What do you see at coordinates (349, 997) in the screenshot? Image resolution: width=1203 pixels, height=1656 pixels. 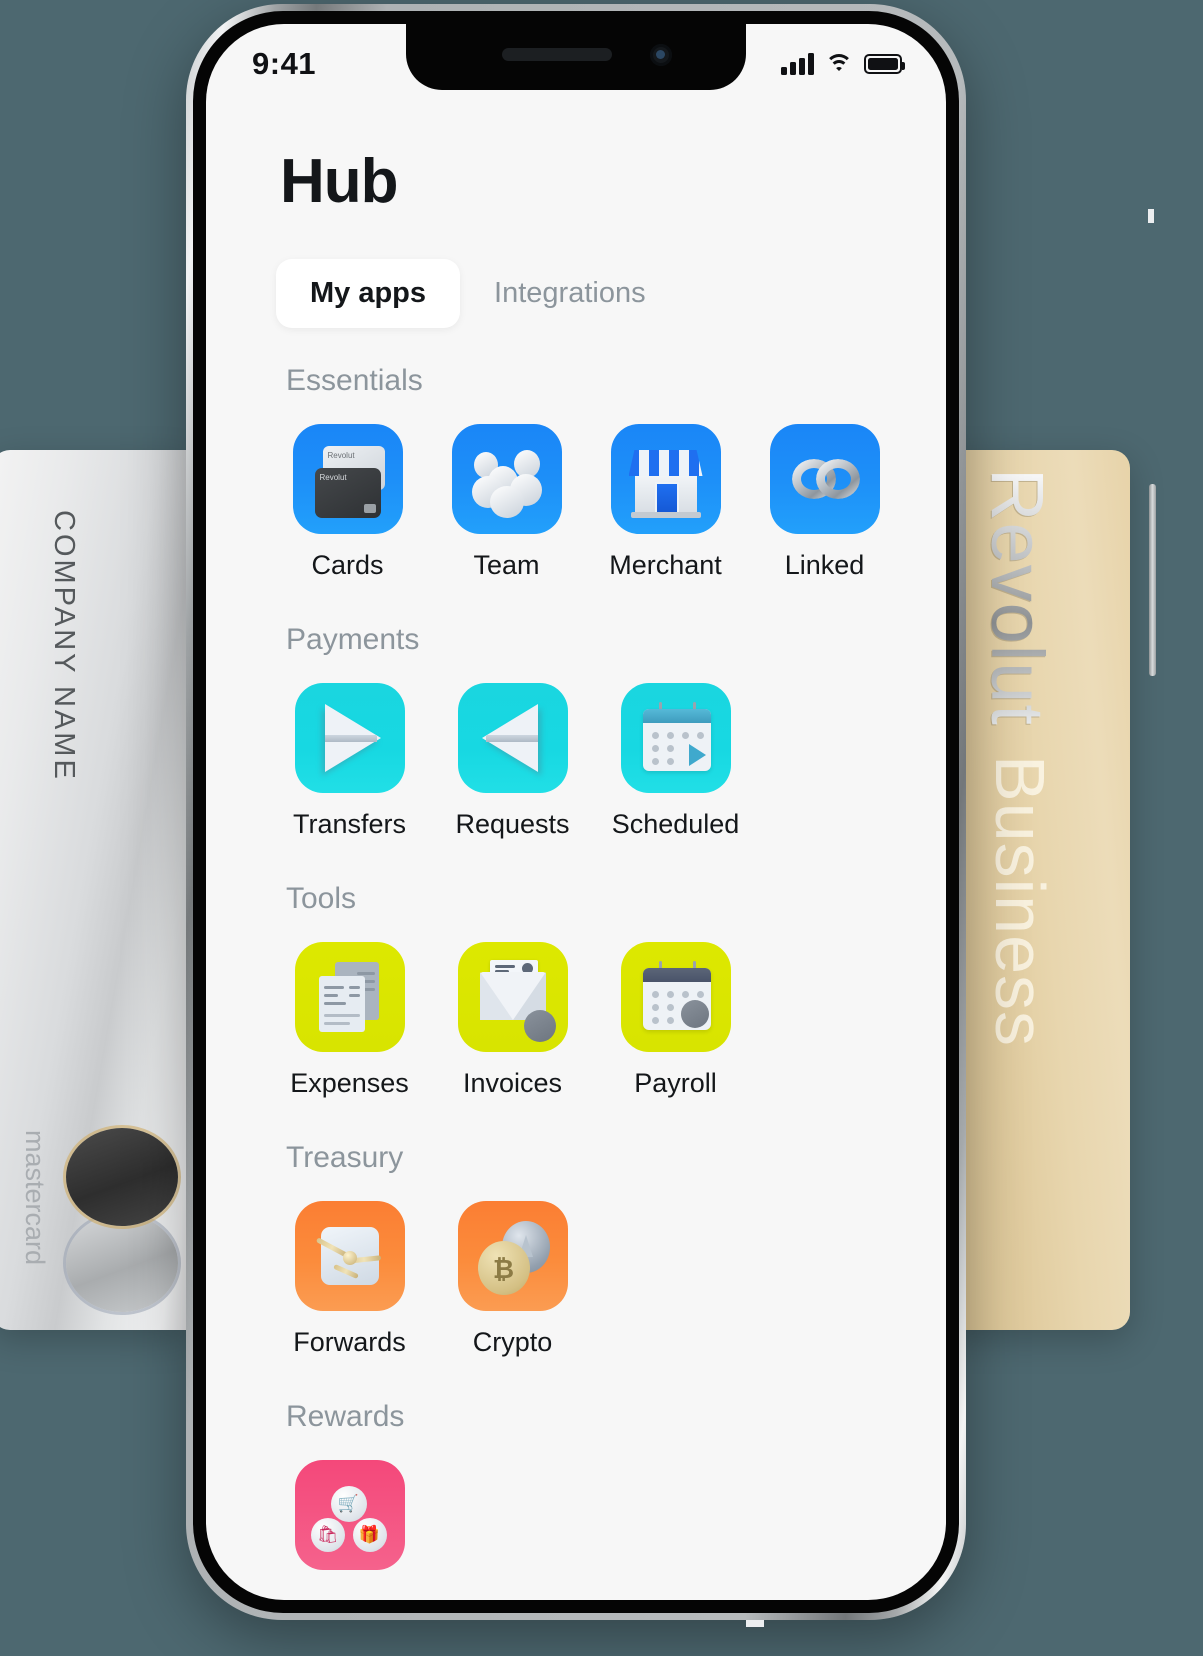 I see `receipts-icon` at bounding box center [349, 997].